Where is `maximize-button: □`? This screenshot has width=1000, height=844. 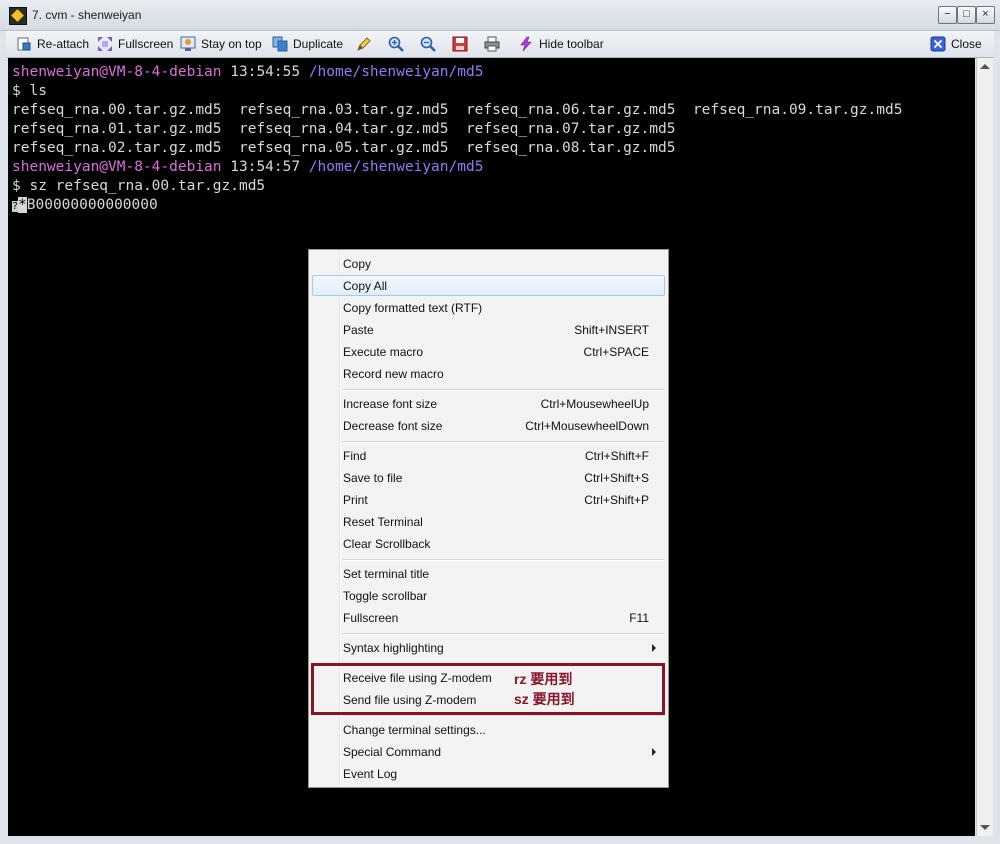 maximize-button: □ is located at coordinates (966, 15).